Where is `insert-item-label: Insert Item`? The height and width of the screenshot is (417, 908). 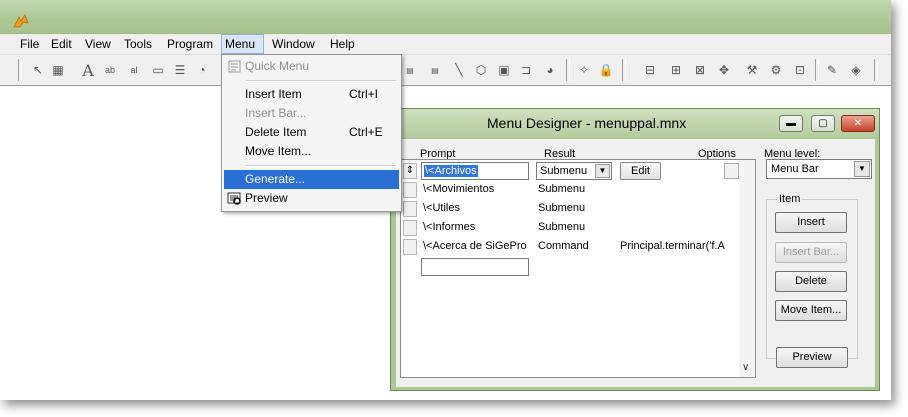
insert-item-label: Insert Item is located at coordinates (273, 94).